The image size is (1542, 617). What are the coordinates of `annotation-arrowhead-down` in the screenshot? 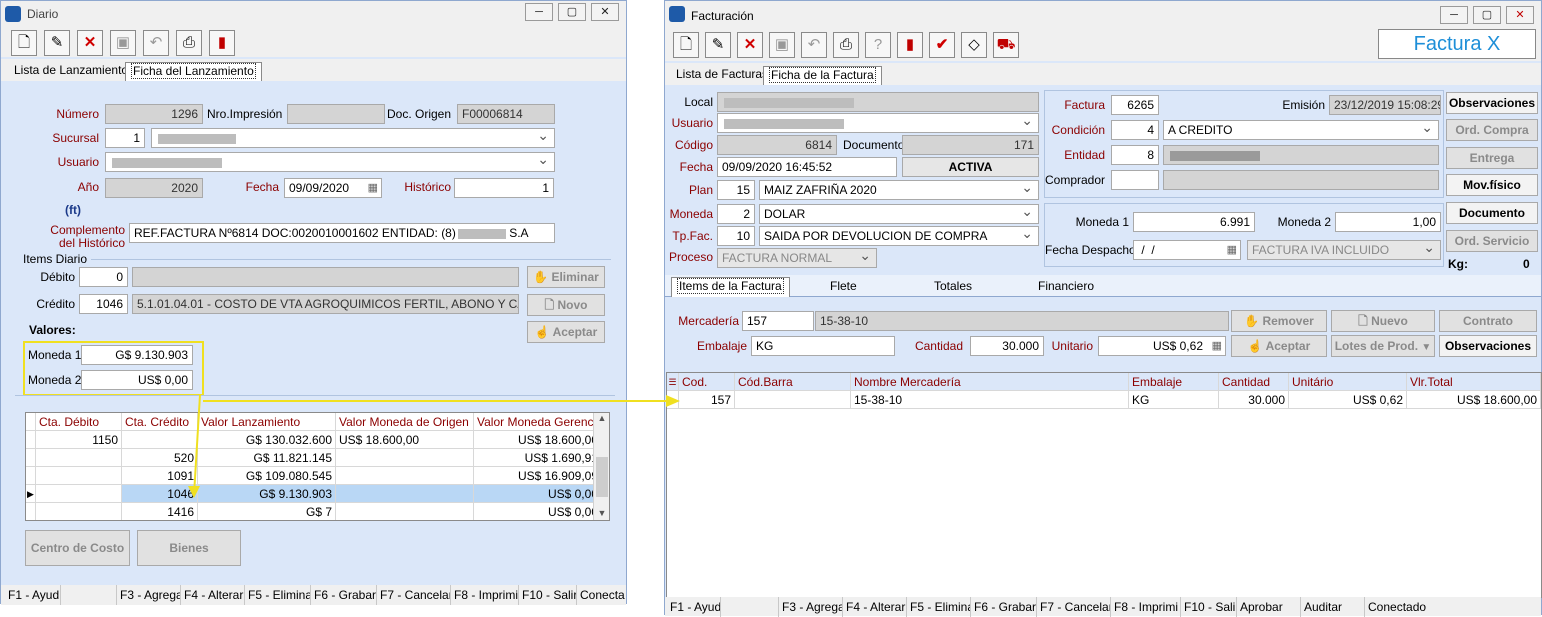 It's located at (194, 492).